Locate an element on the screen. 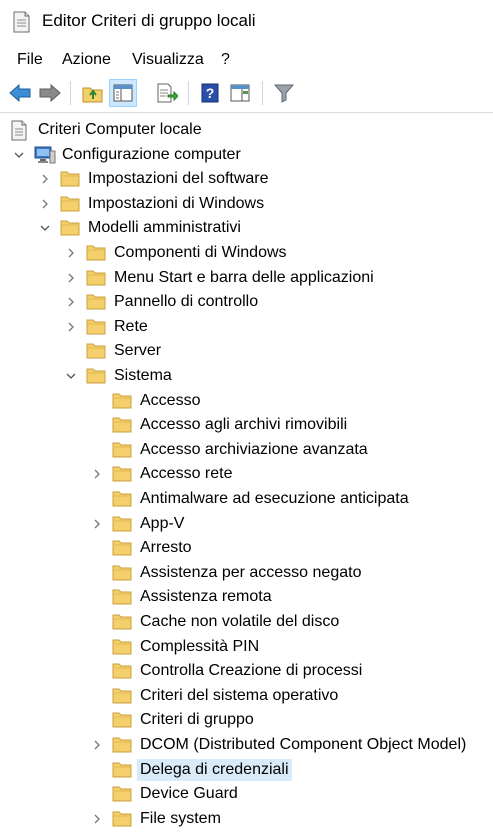 This screenshot has height=834, width=493. toolbar: ? is located at coordinates (246, 94).